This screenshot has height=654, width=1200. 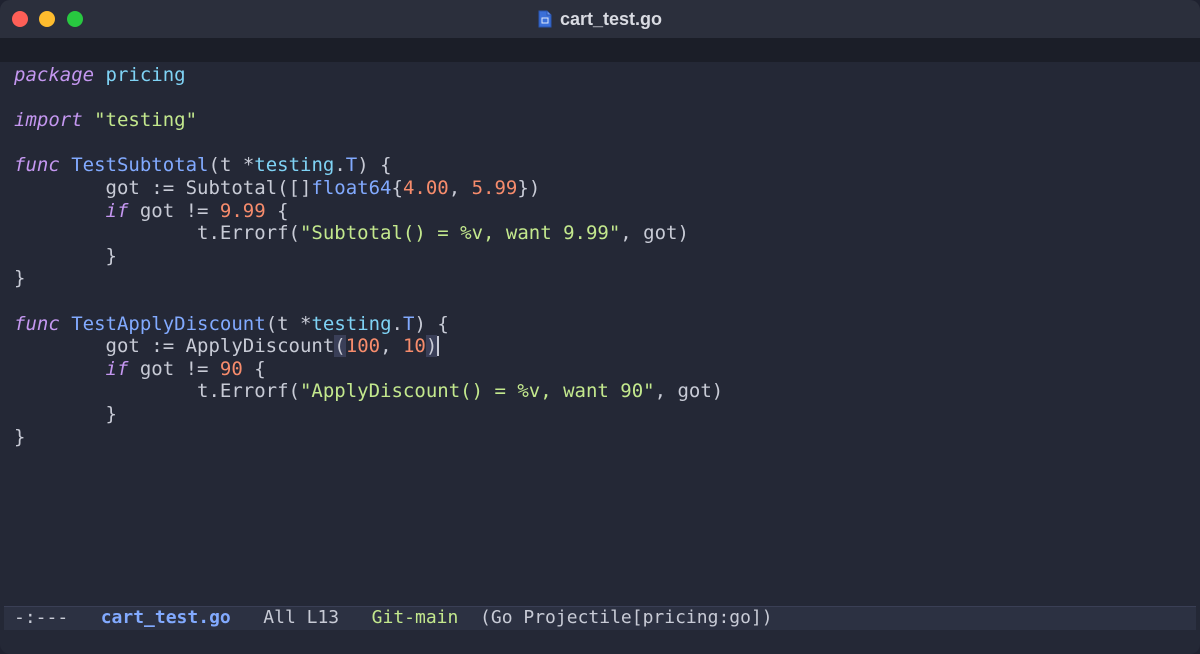 What do you see at coordinates (599, 188) in the screenshot?
I see `code-line: got := Subtotal([]float64{4.00, 5.99})` at bounding box center [599, 188].